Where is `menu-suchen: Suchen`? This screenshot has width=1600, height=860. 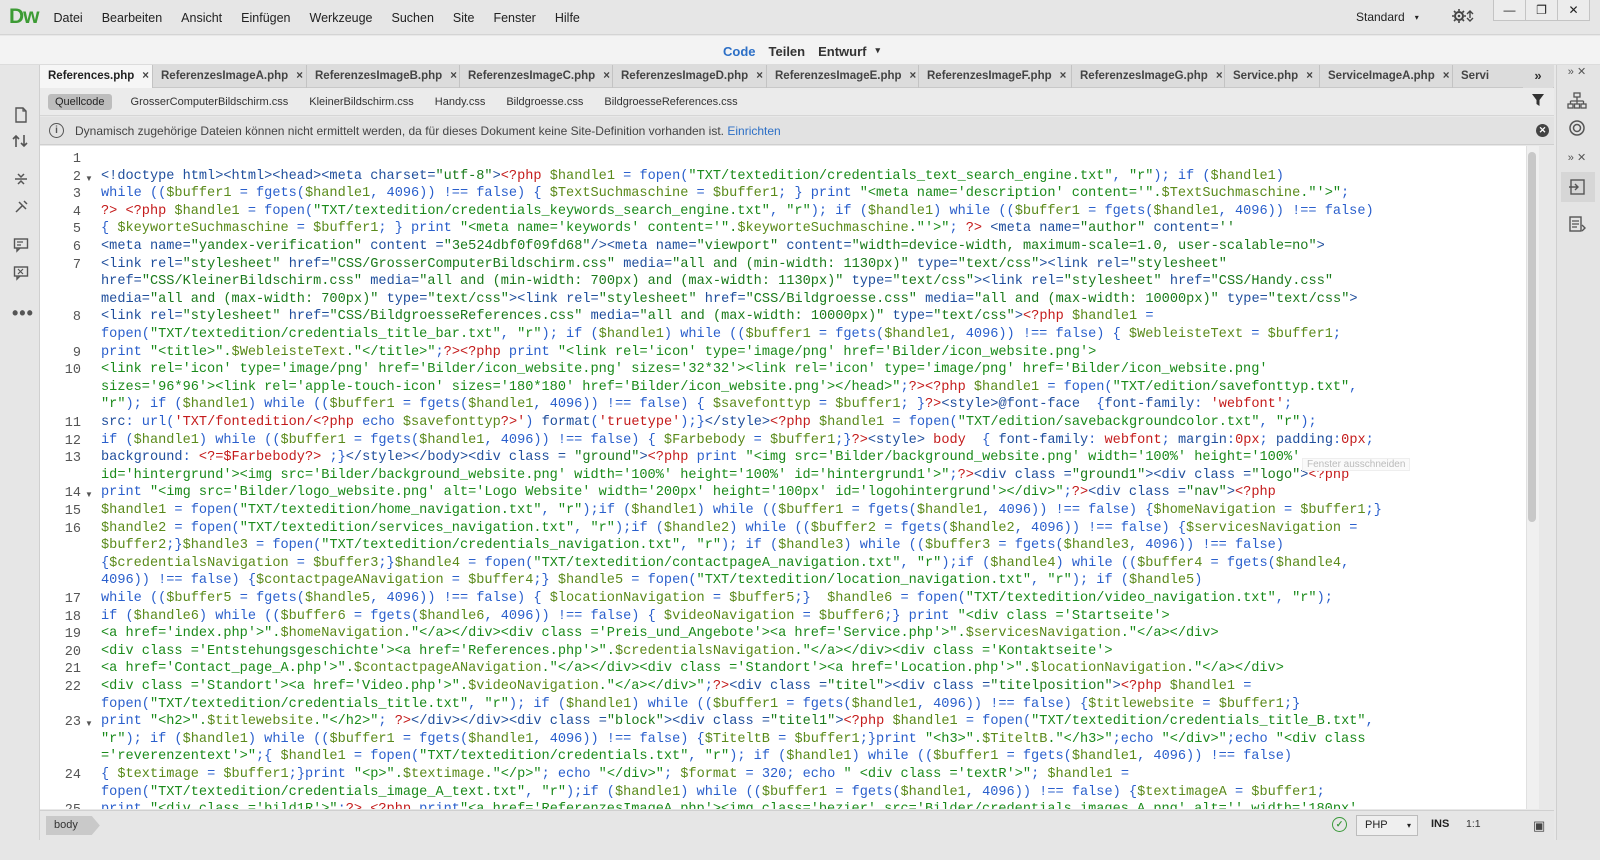 menu-suchen: Suchen is located at coordinates (412, 18).